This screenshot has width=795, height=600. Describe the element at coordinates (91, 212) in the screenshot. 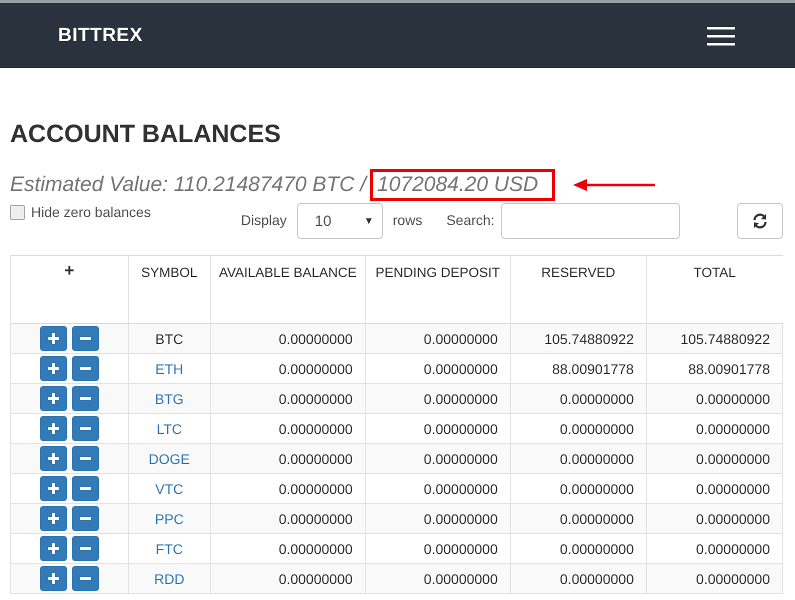

I see `checkbox-label: Hide zero balances` at that location.